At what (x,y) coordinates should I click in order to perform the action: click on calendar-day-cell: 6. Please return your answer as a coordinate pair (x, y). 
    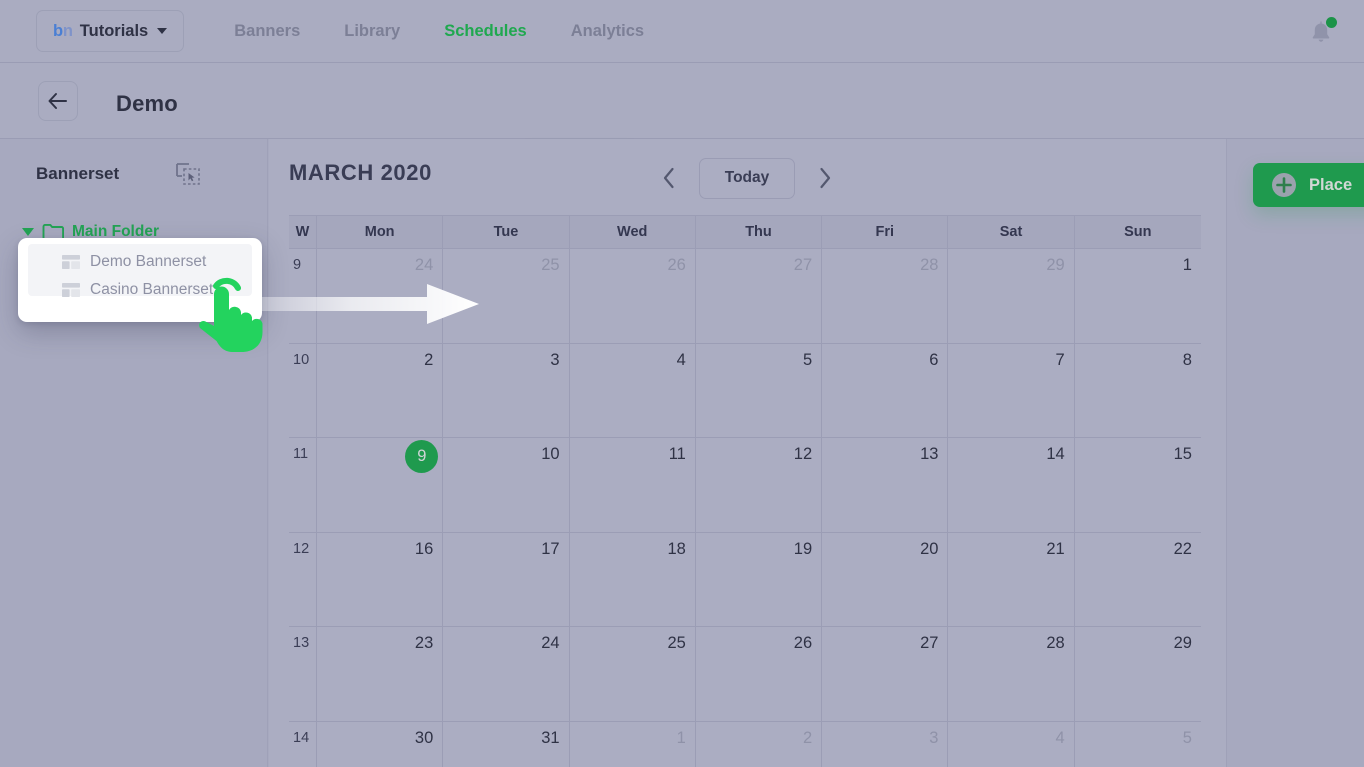
    Looking at the image, I should click on (885, 390).